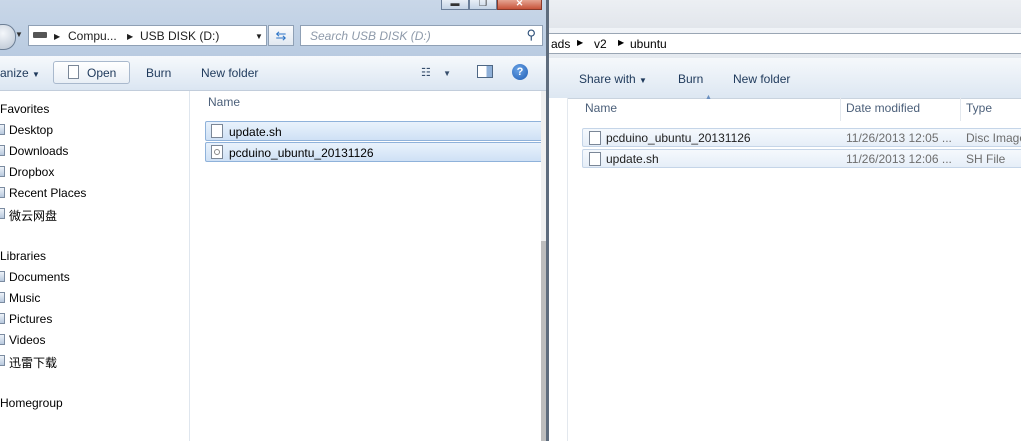 The width and height of the screenshot is (1021, 441). I want to click on desktop-icon, so click(2, 129).